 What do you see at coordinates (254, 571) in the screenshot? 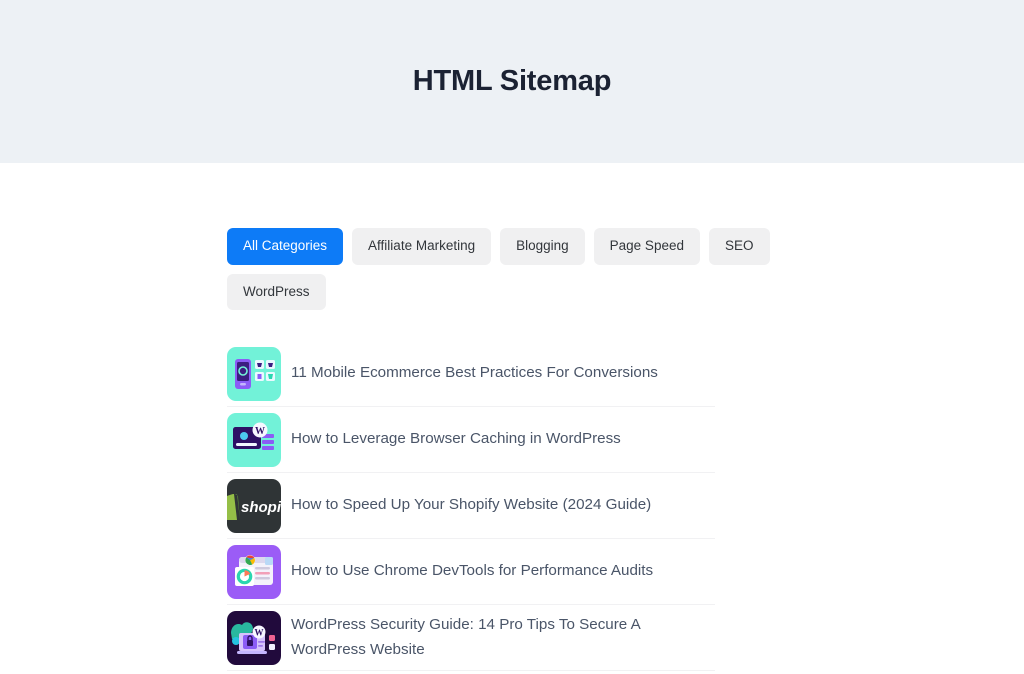
I see `chrome-devtools-thumbnail` at bounding box center [254, 571].